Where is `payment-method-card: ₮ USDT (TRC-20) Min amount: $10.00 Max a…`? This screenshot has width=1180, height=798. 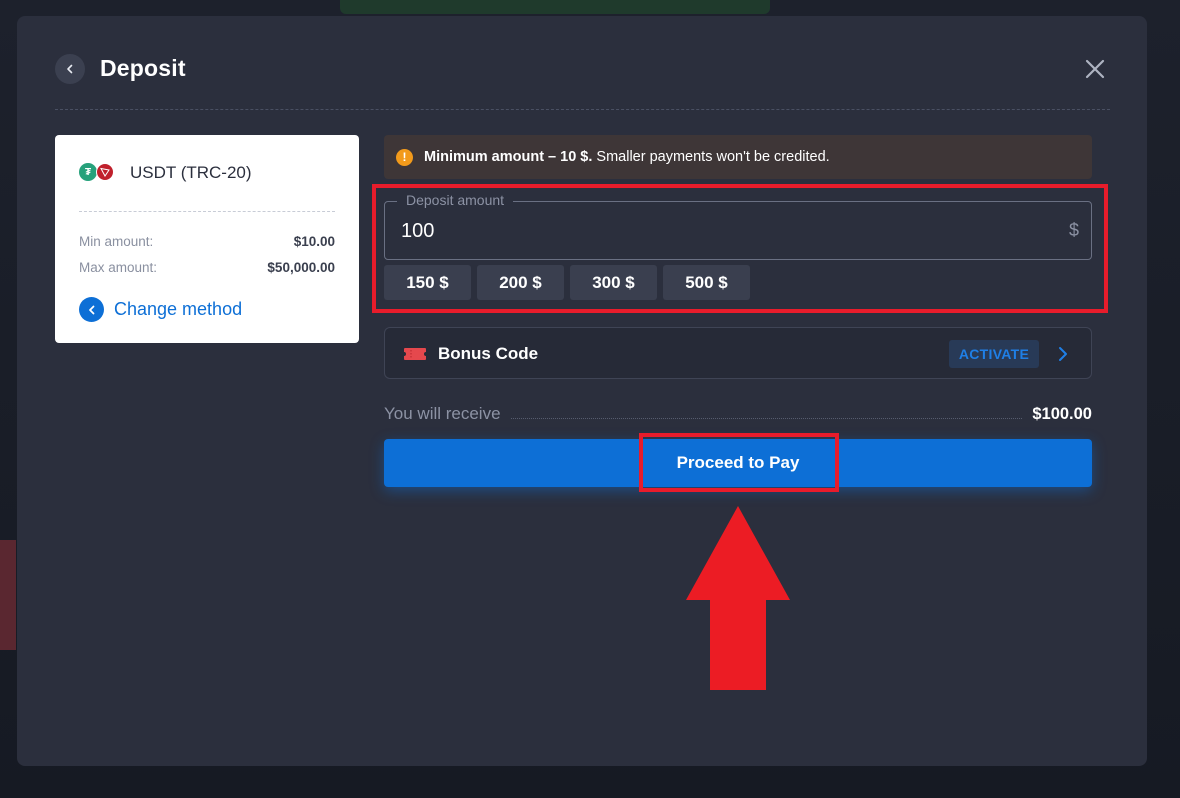 payment-method-card: ₮ USDT (TRC-20) Min amount: $10.00 Max a… is located at coordinates (207, 239).